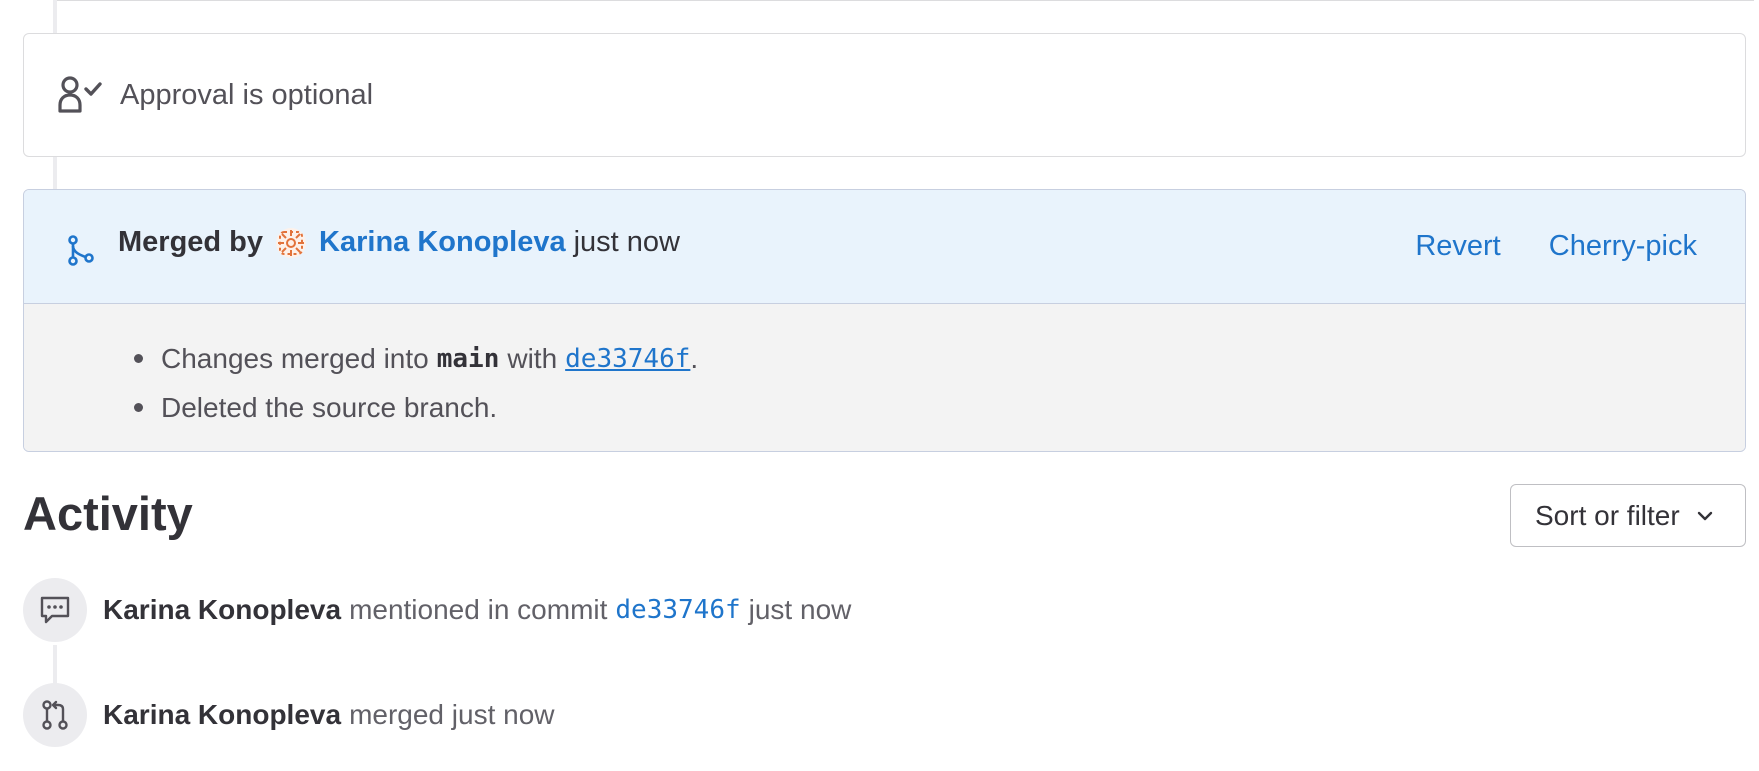 This screenshot has width=1759, height=771. Describe the element at coordinates (1607, 515) in the screenshot. I see `sort-filter-label: Sort or filter` at that location.